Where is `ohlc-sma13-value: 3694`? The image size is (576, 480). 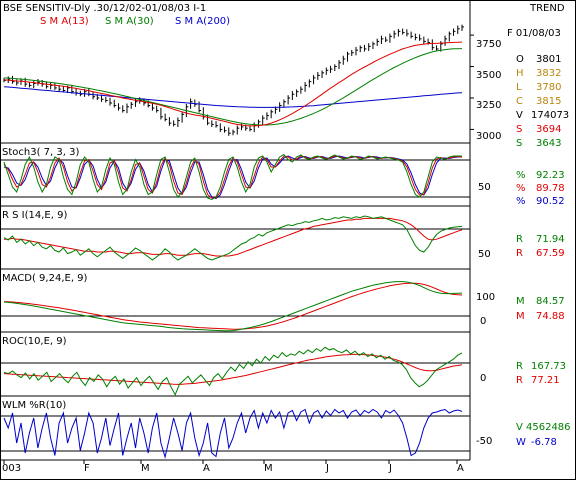
ohlc-sma13-value: 3694 is located at coordinates (548, 129).